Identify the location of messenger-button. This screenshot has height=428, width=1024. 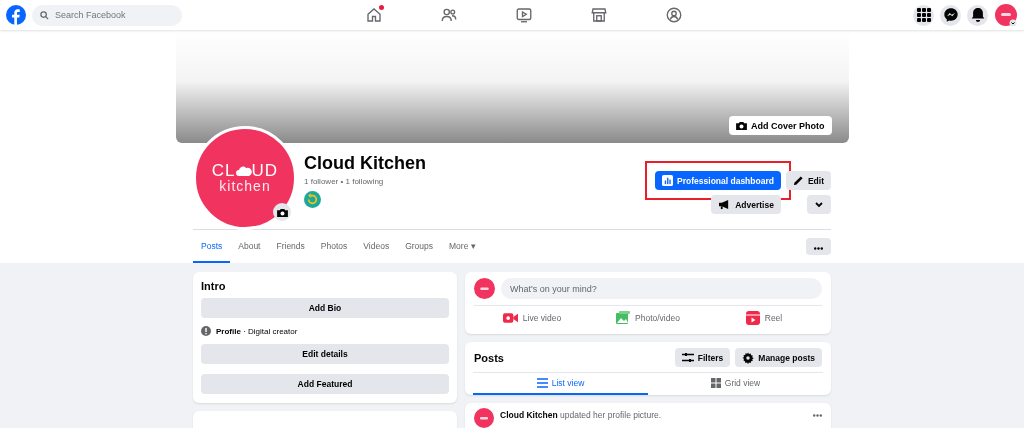
(950, 15).